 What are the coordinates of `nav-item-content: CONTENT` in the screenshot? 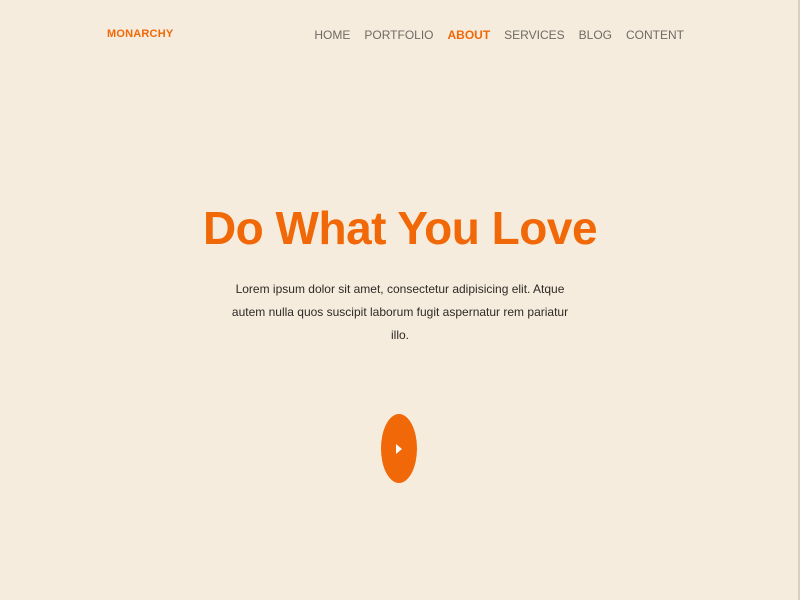 It's located at (655, 35).